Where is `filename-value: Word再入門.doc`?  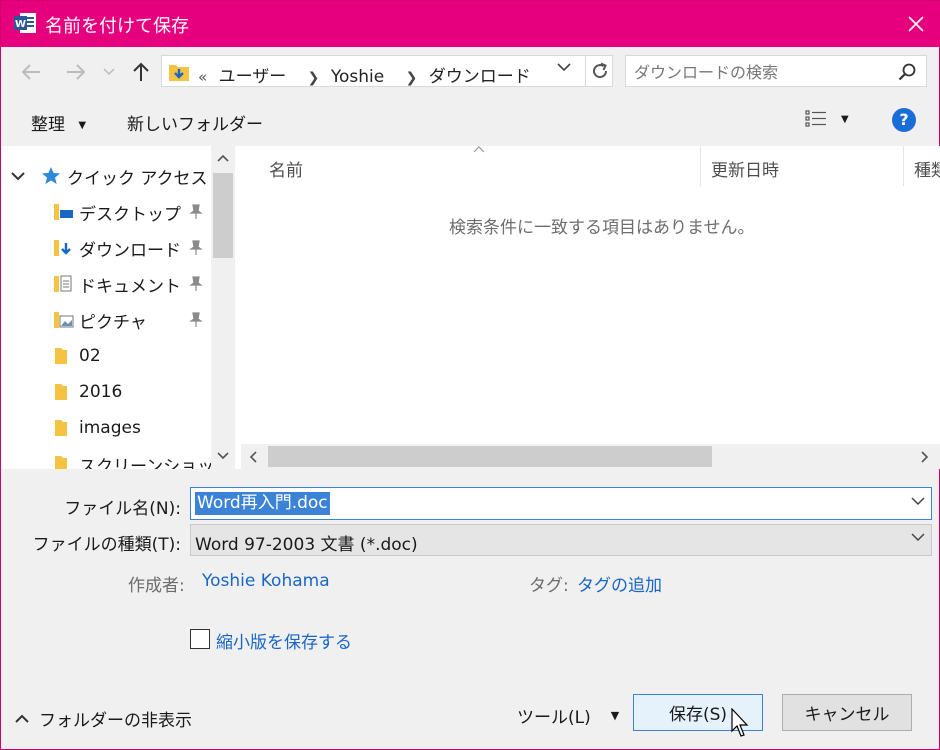 filename-value: Word再入門.doc is located at coordinates (262, 503).